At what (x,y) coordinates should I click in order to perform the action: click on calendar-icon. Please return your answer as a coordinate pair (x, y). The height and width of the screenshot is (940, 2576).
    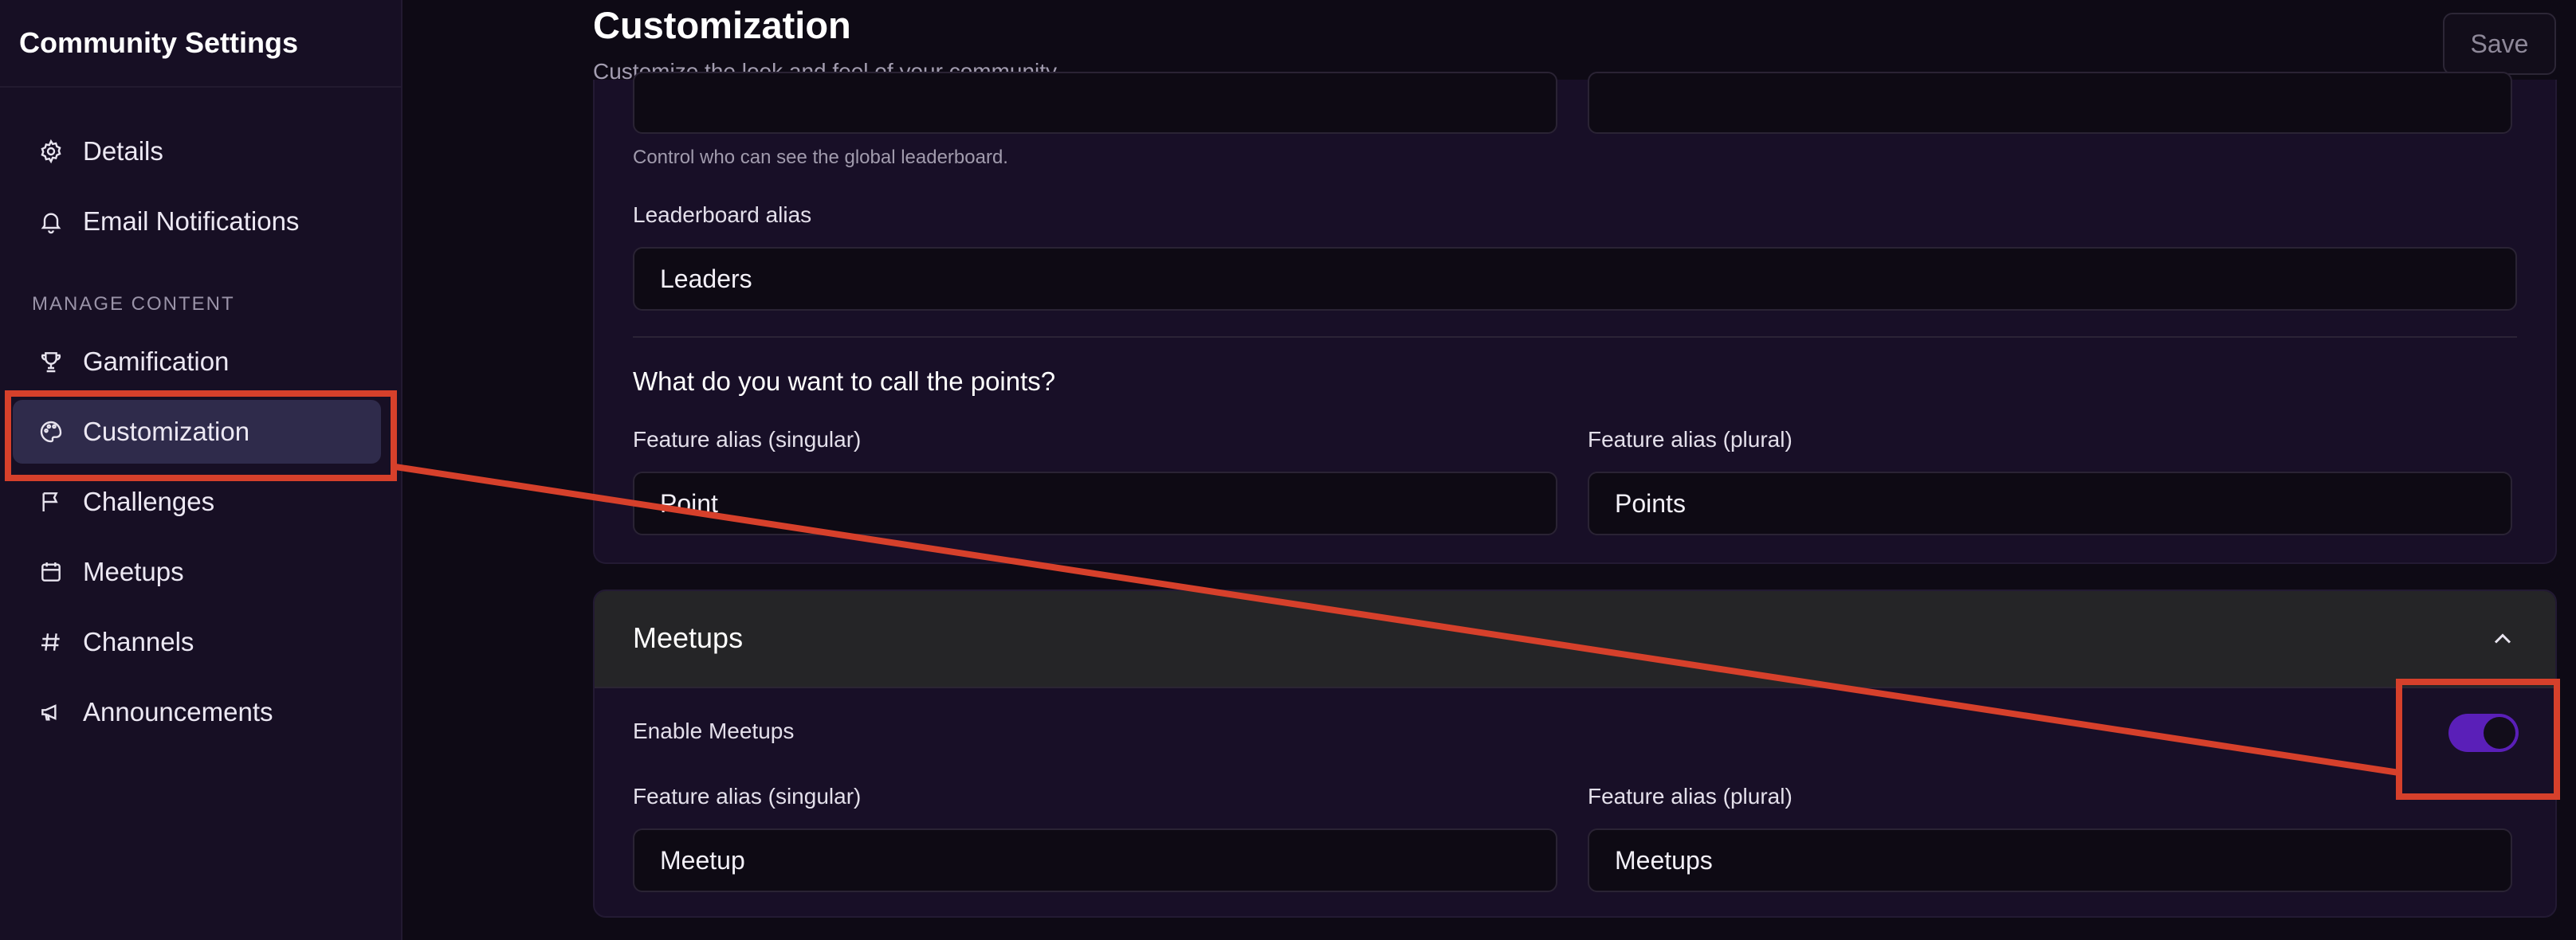
    Looking at the image, I should click on (51, 572).